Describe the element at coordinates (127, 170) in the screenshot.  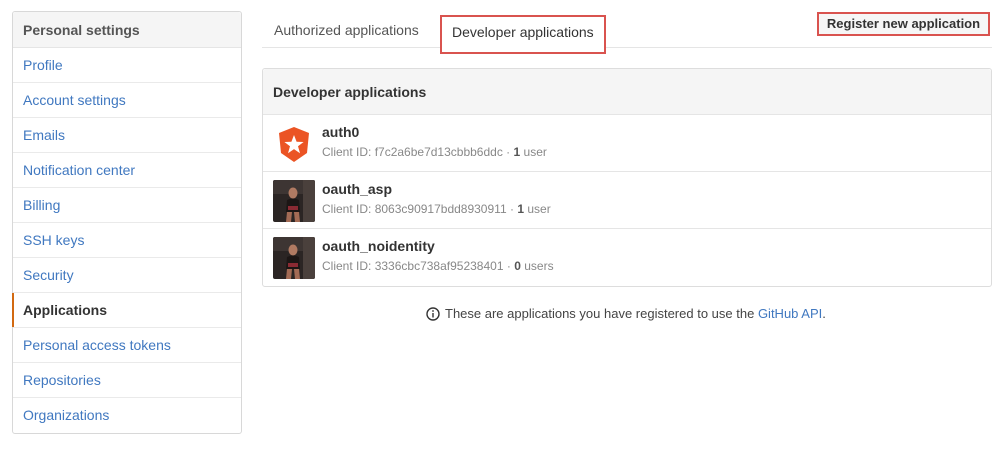
I see `sidebar-item-notification-center: Notification center` at that location.